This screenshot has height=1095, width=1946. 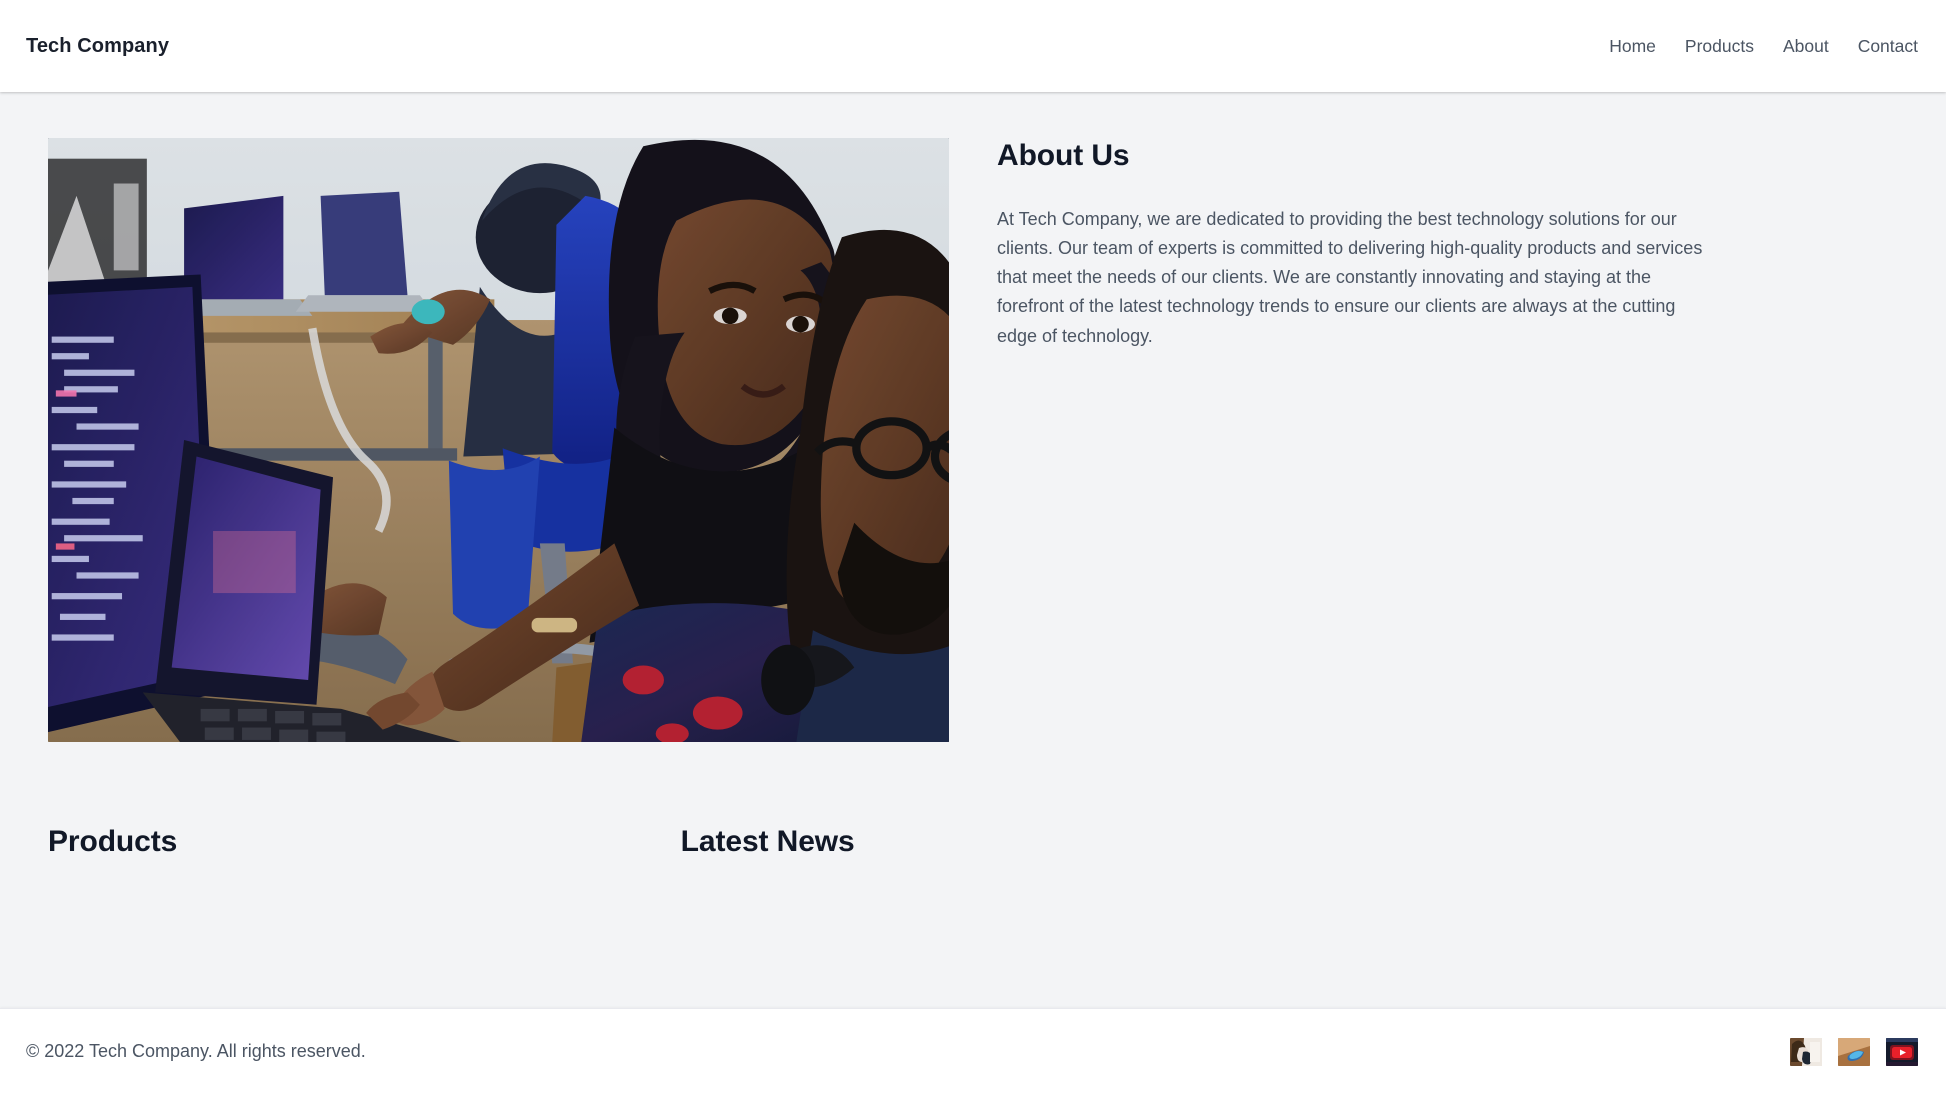 I want to click on column-latest-news: Latest News, so click(x=973, y=899).